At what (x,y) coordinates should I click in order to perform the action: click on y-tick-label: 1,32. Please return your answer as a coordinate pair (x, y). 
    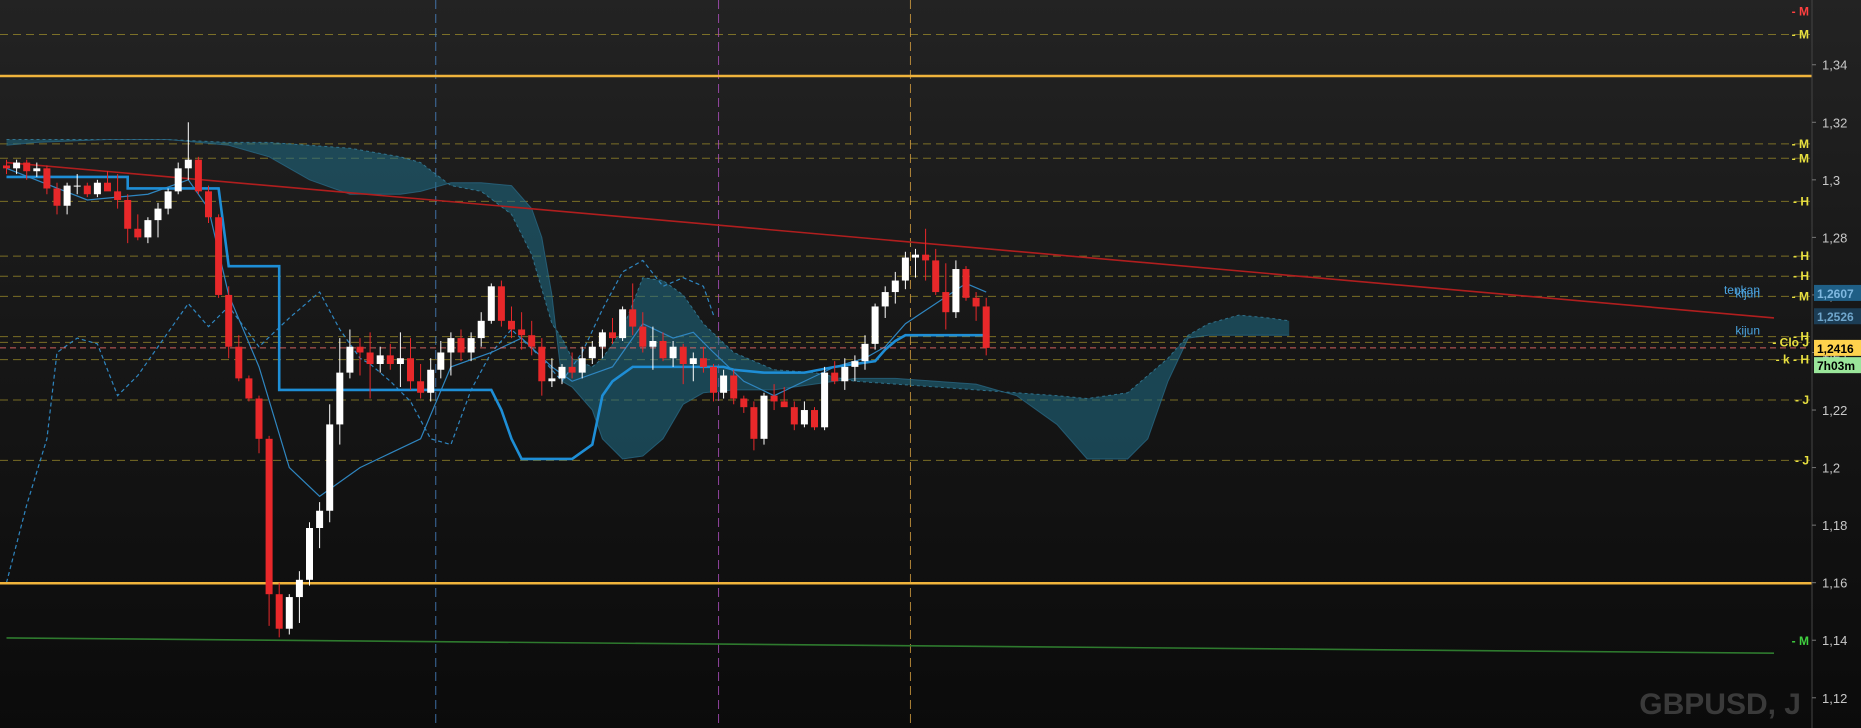
    Looking at the image, I should click on (1834, 122).